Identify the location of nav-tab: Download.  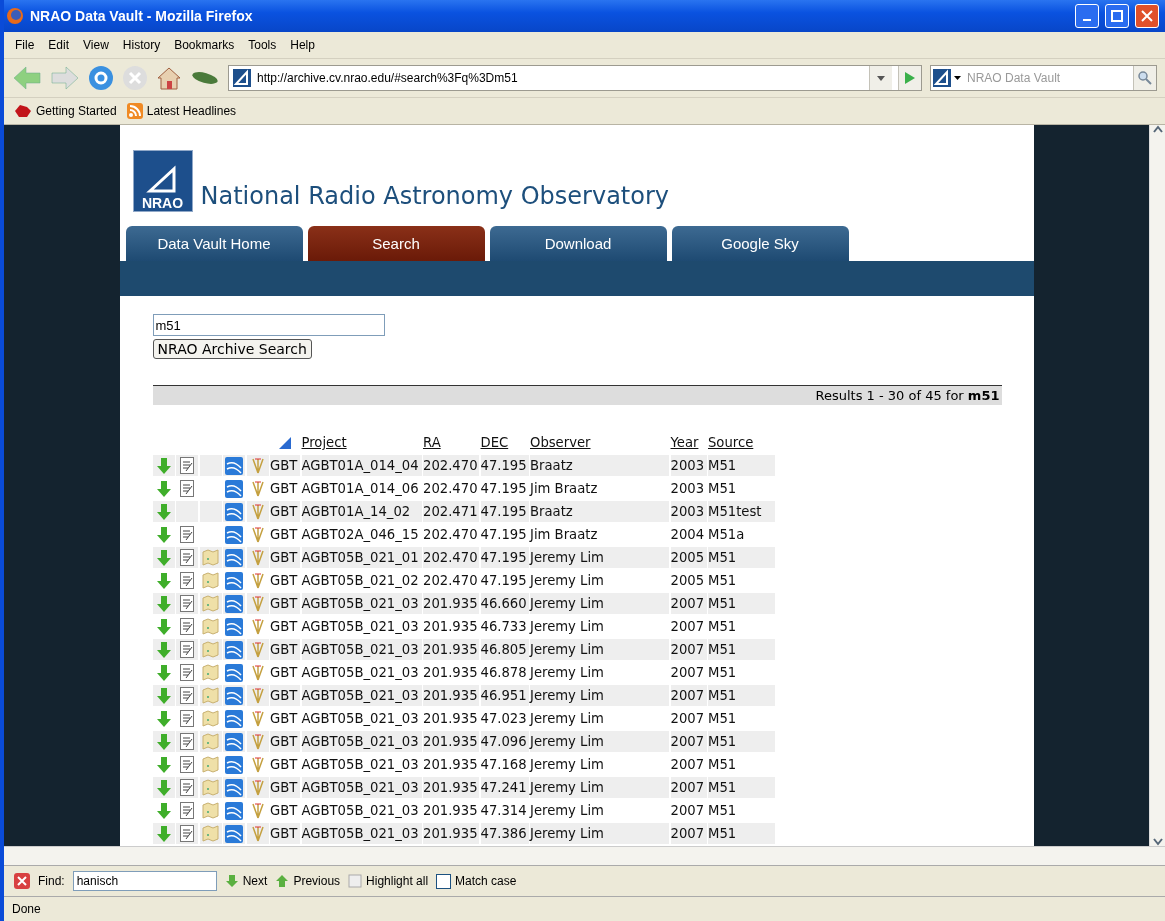
(578, 243).